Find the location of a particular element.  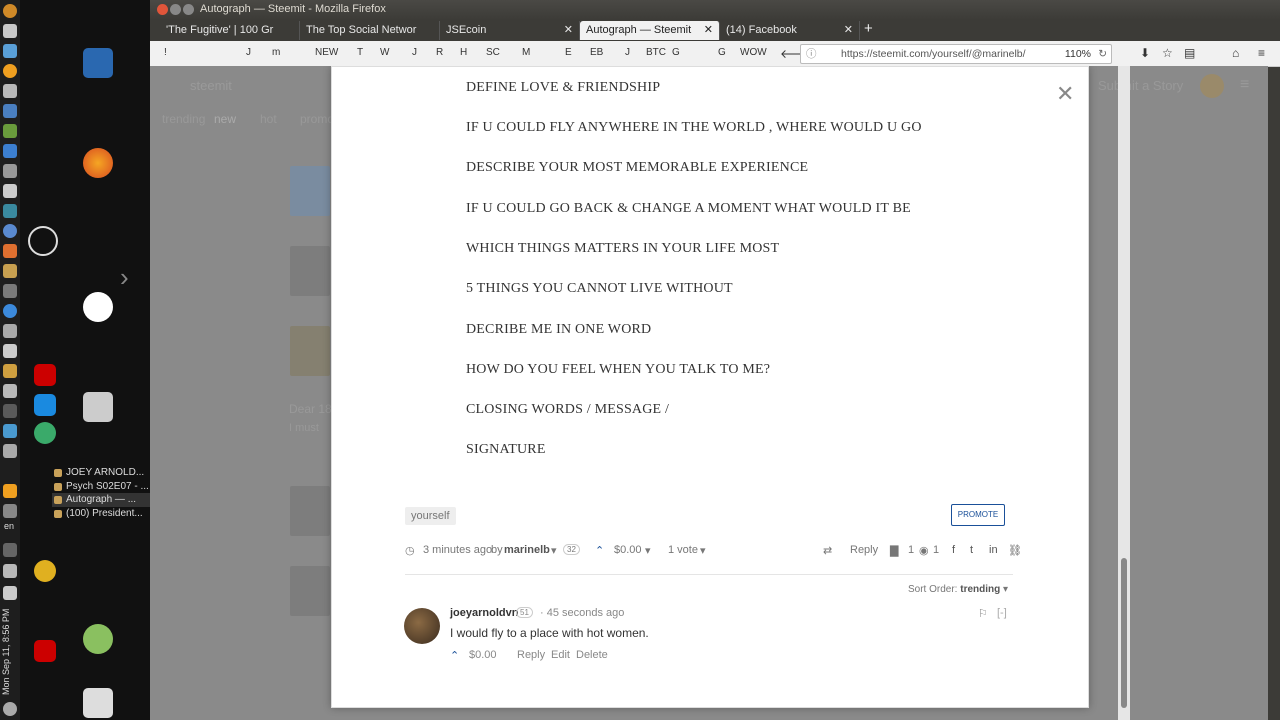

wifi-icon is located at coordinates (10, 511).